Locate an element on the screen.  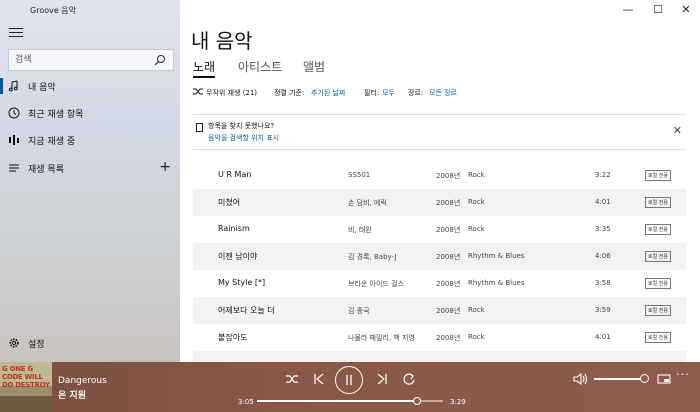
pause-icon is located at coordinates (349, 380).